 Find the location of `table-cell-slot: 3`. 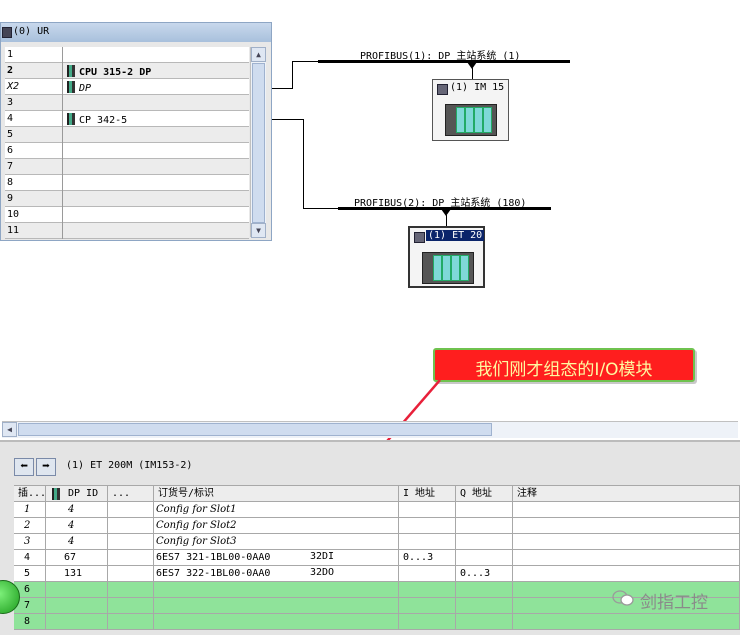

table-cell-slot: 3 is located at coordinates (30, 542).